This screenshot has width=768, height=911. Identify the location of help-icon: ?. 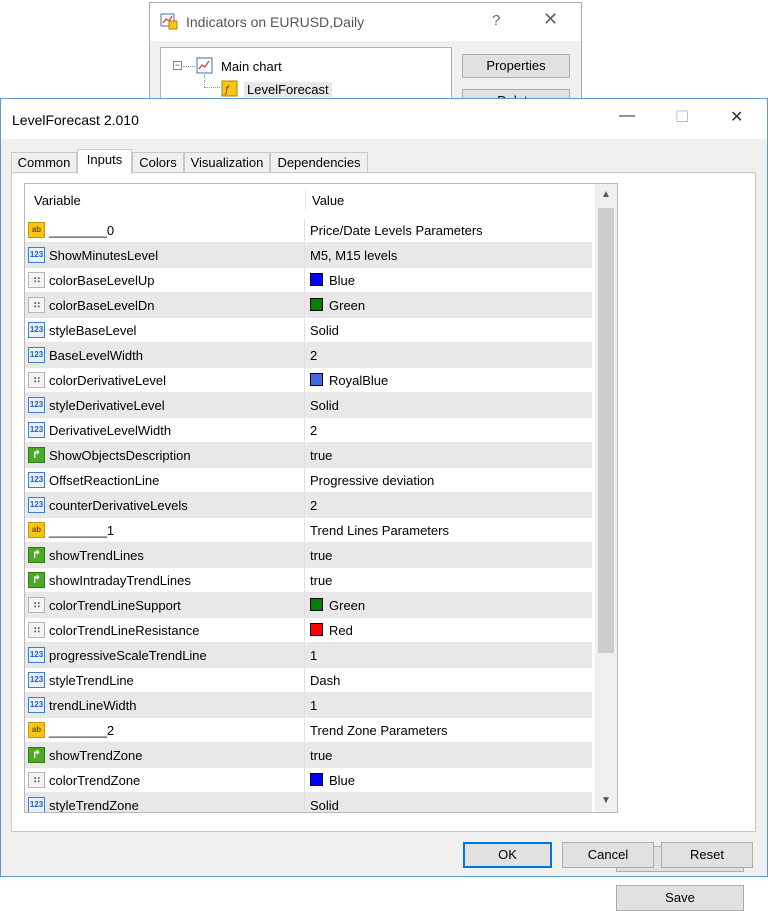
(496, 20).